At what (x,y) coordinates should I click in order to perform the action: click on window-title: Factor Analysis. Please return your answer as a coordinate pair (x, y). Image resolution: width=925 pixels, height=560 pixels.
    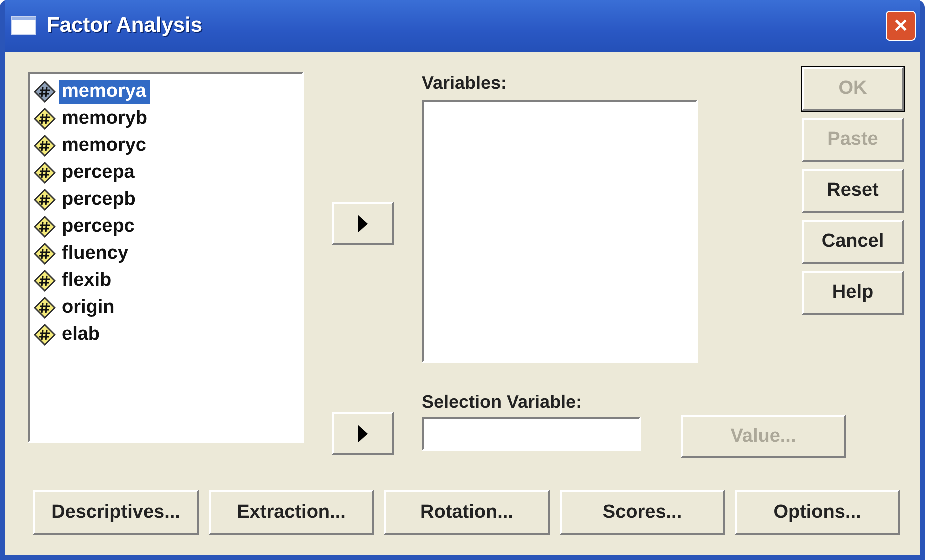
    Looking at the image, I should click on (125, 26).